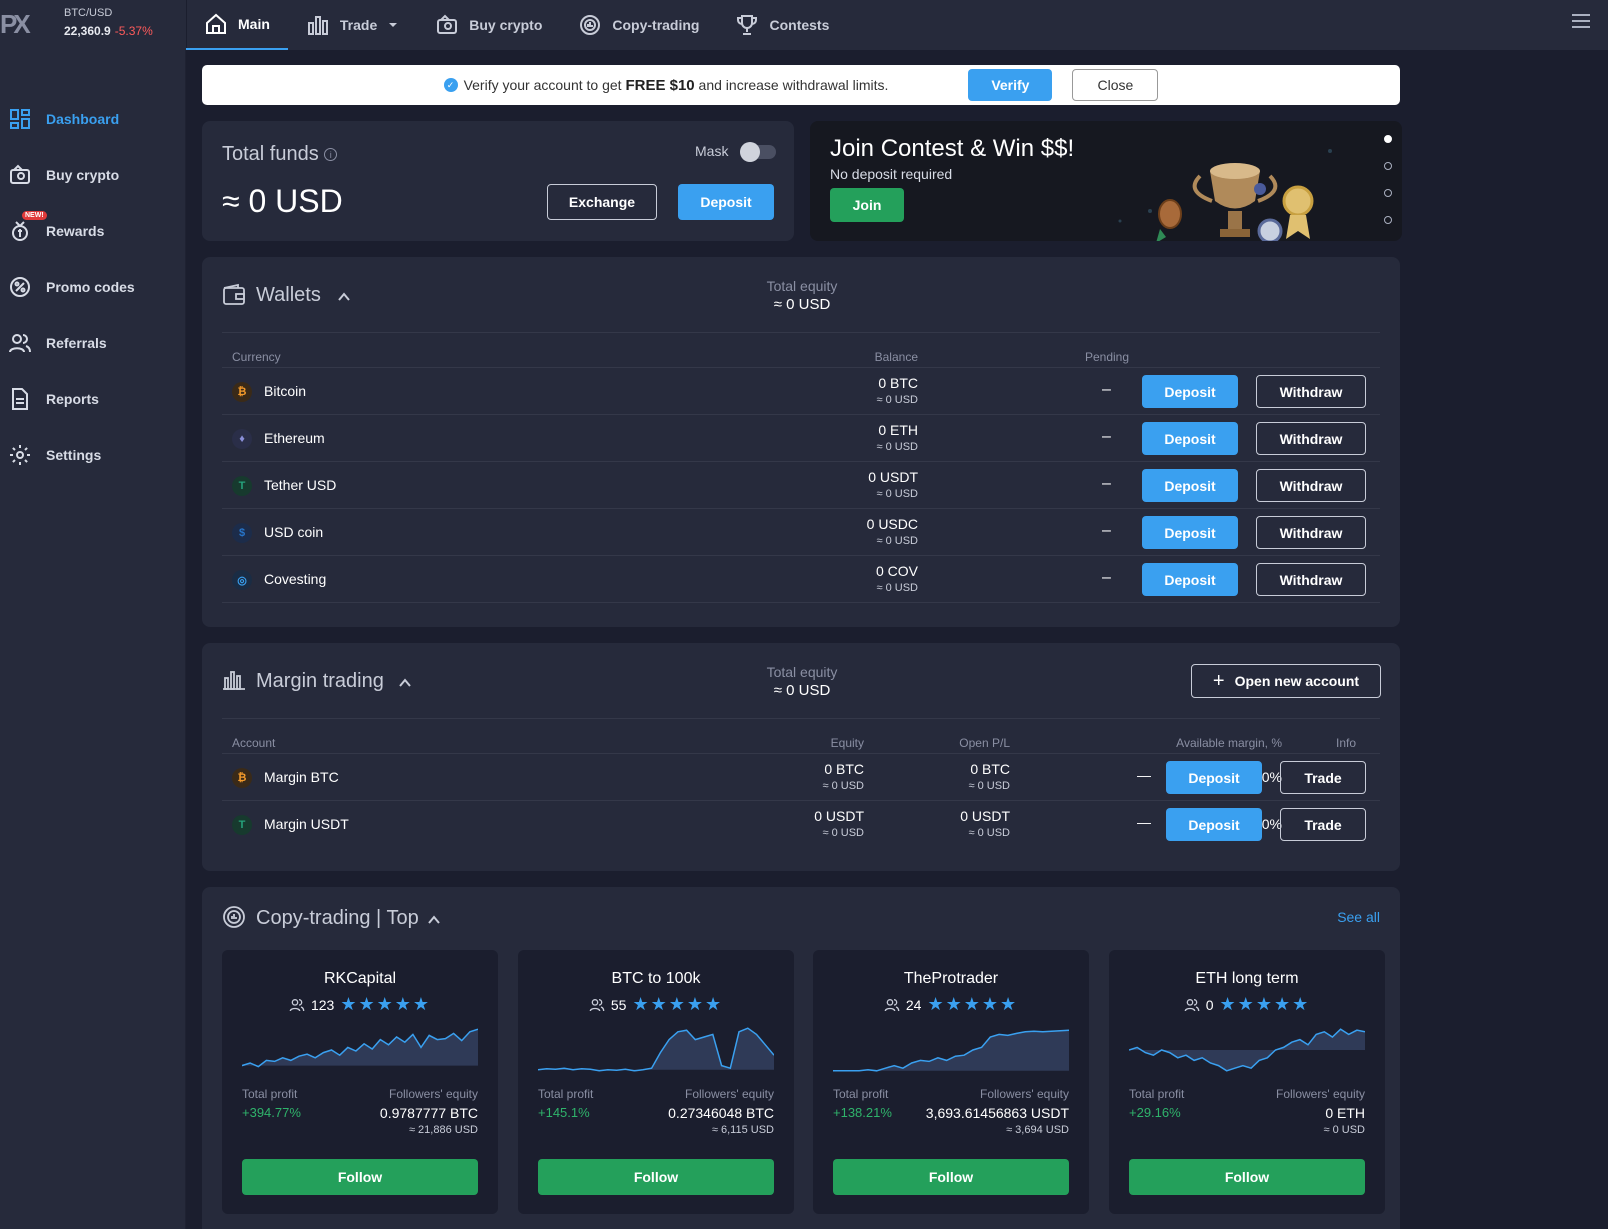  What do you see at coordinates (488, 25) in the screenshot?
I see `nav-buy-crypto: Buy crypto` at bounding box center [488, 25].